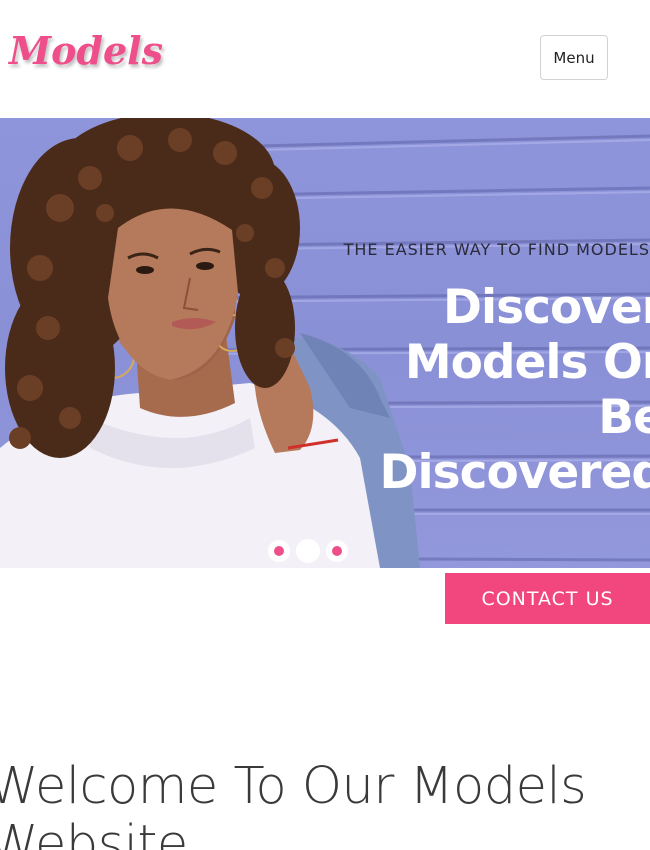 The height and width of the screenshot is (850, 650). I want to click on hero-headline: Discover Models Or Be Discovered, so click(514, 390).